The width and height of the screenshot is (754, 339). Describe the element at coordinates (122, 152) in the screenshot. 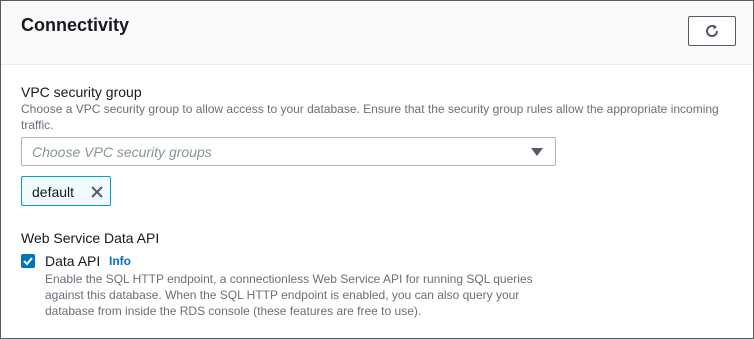

I see `vpc-select-placeholder: Choose VPC security groups` at that location.